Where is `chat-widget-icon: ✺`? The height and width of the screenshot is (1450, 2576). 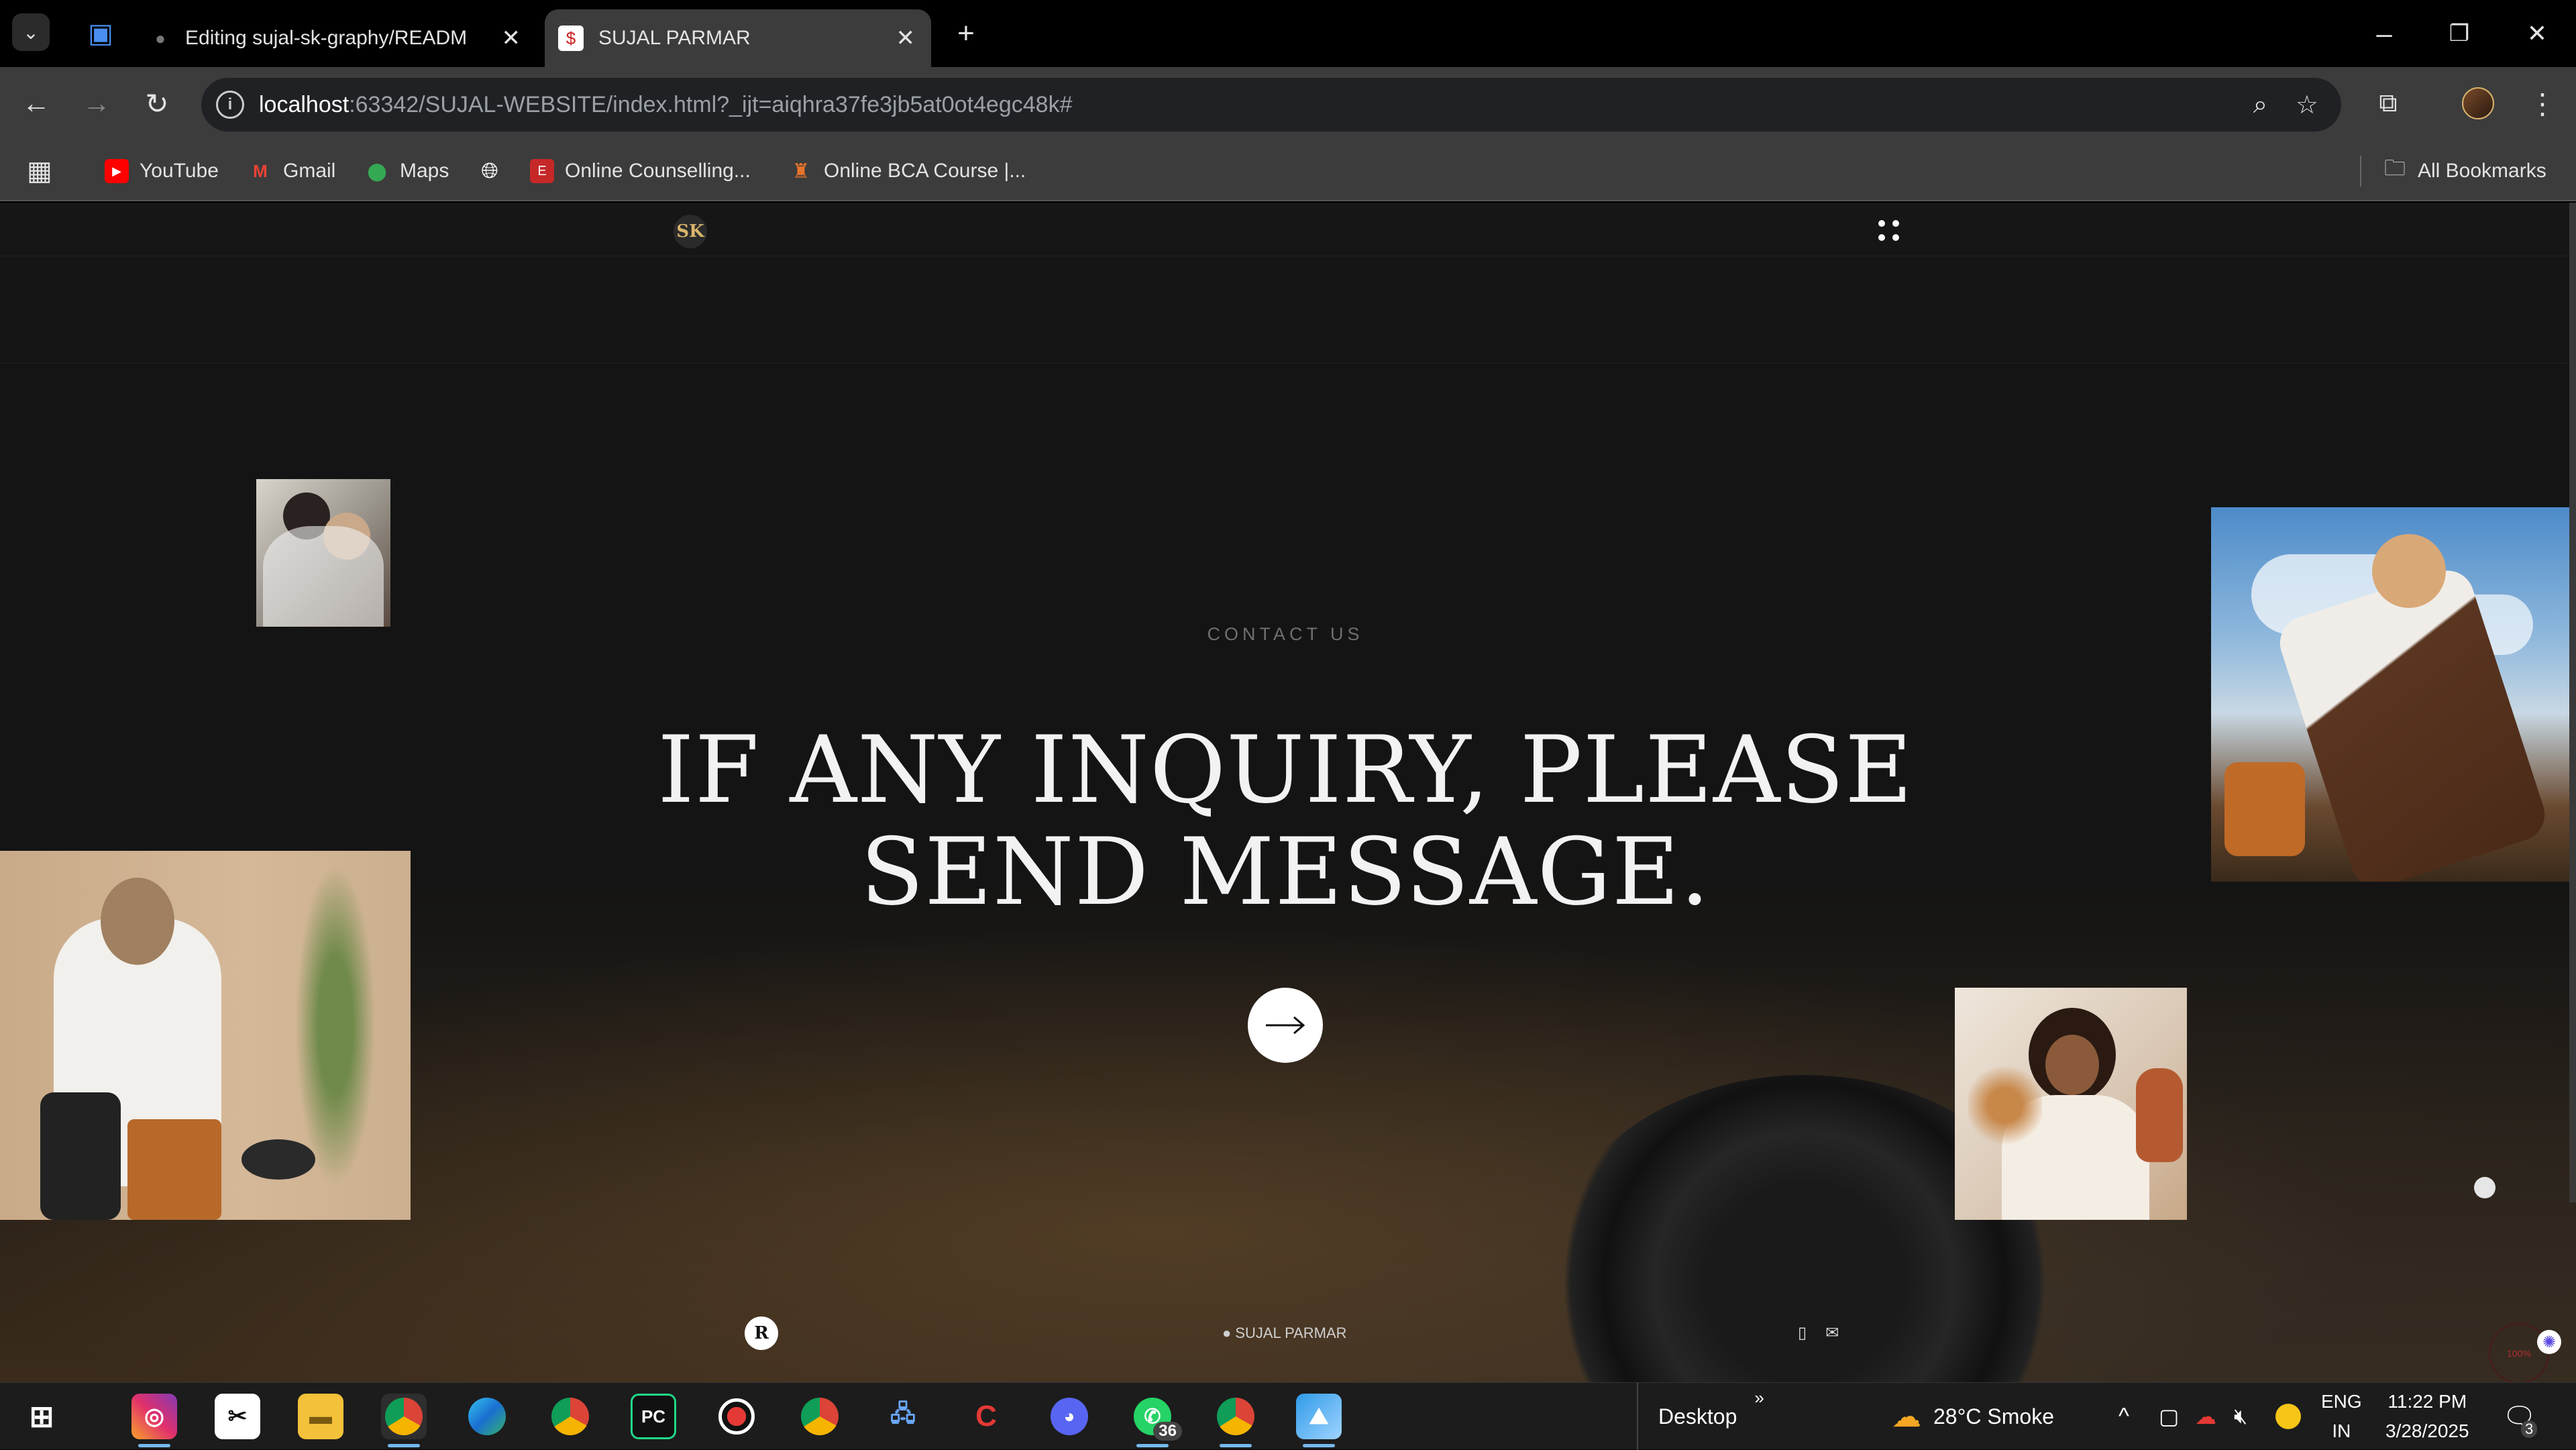
chat-widget-icon: ✺ is located at coordinates (2549, 1342).